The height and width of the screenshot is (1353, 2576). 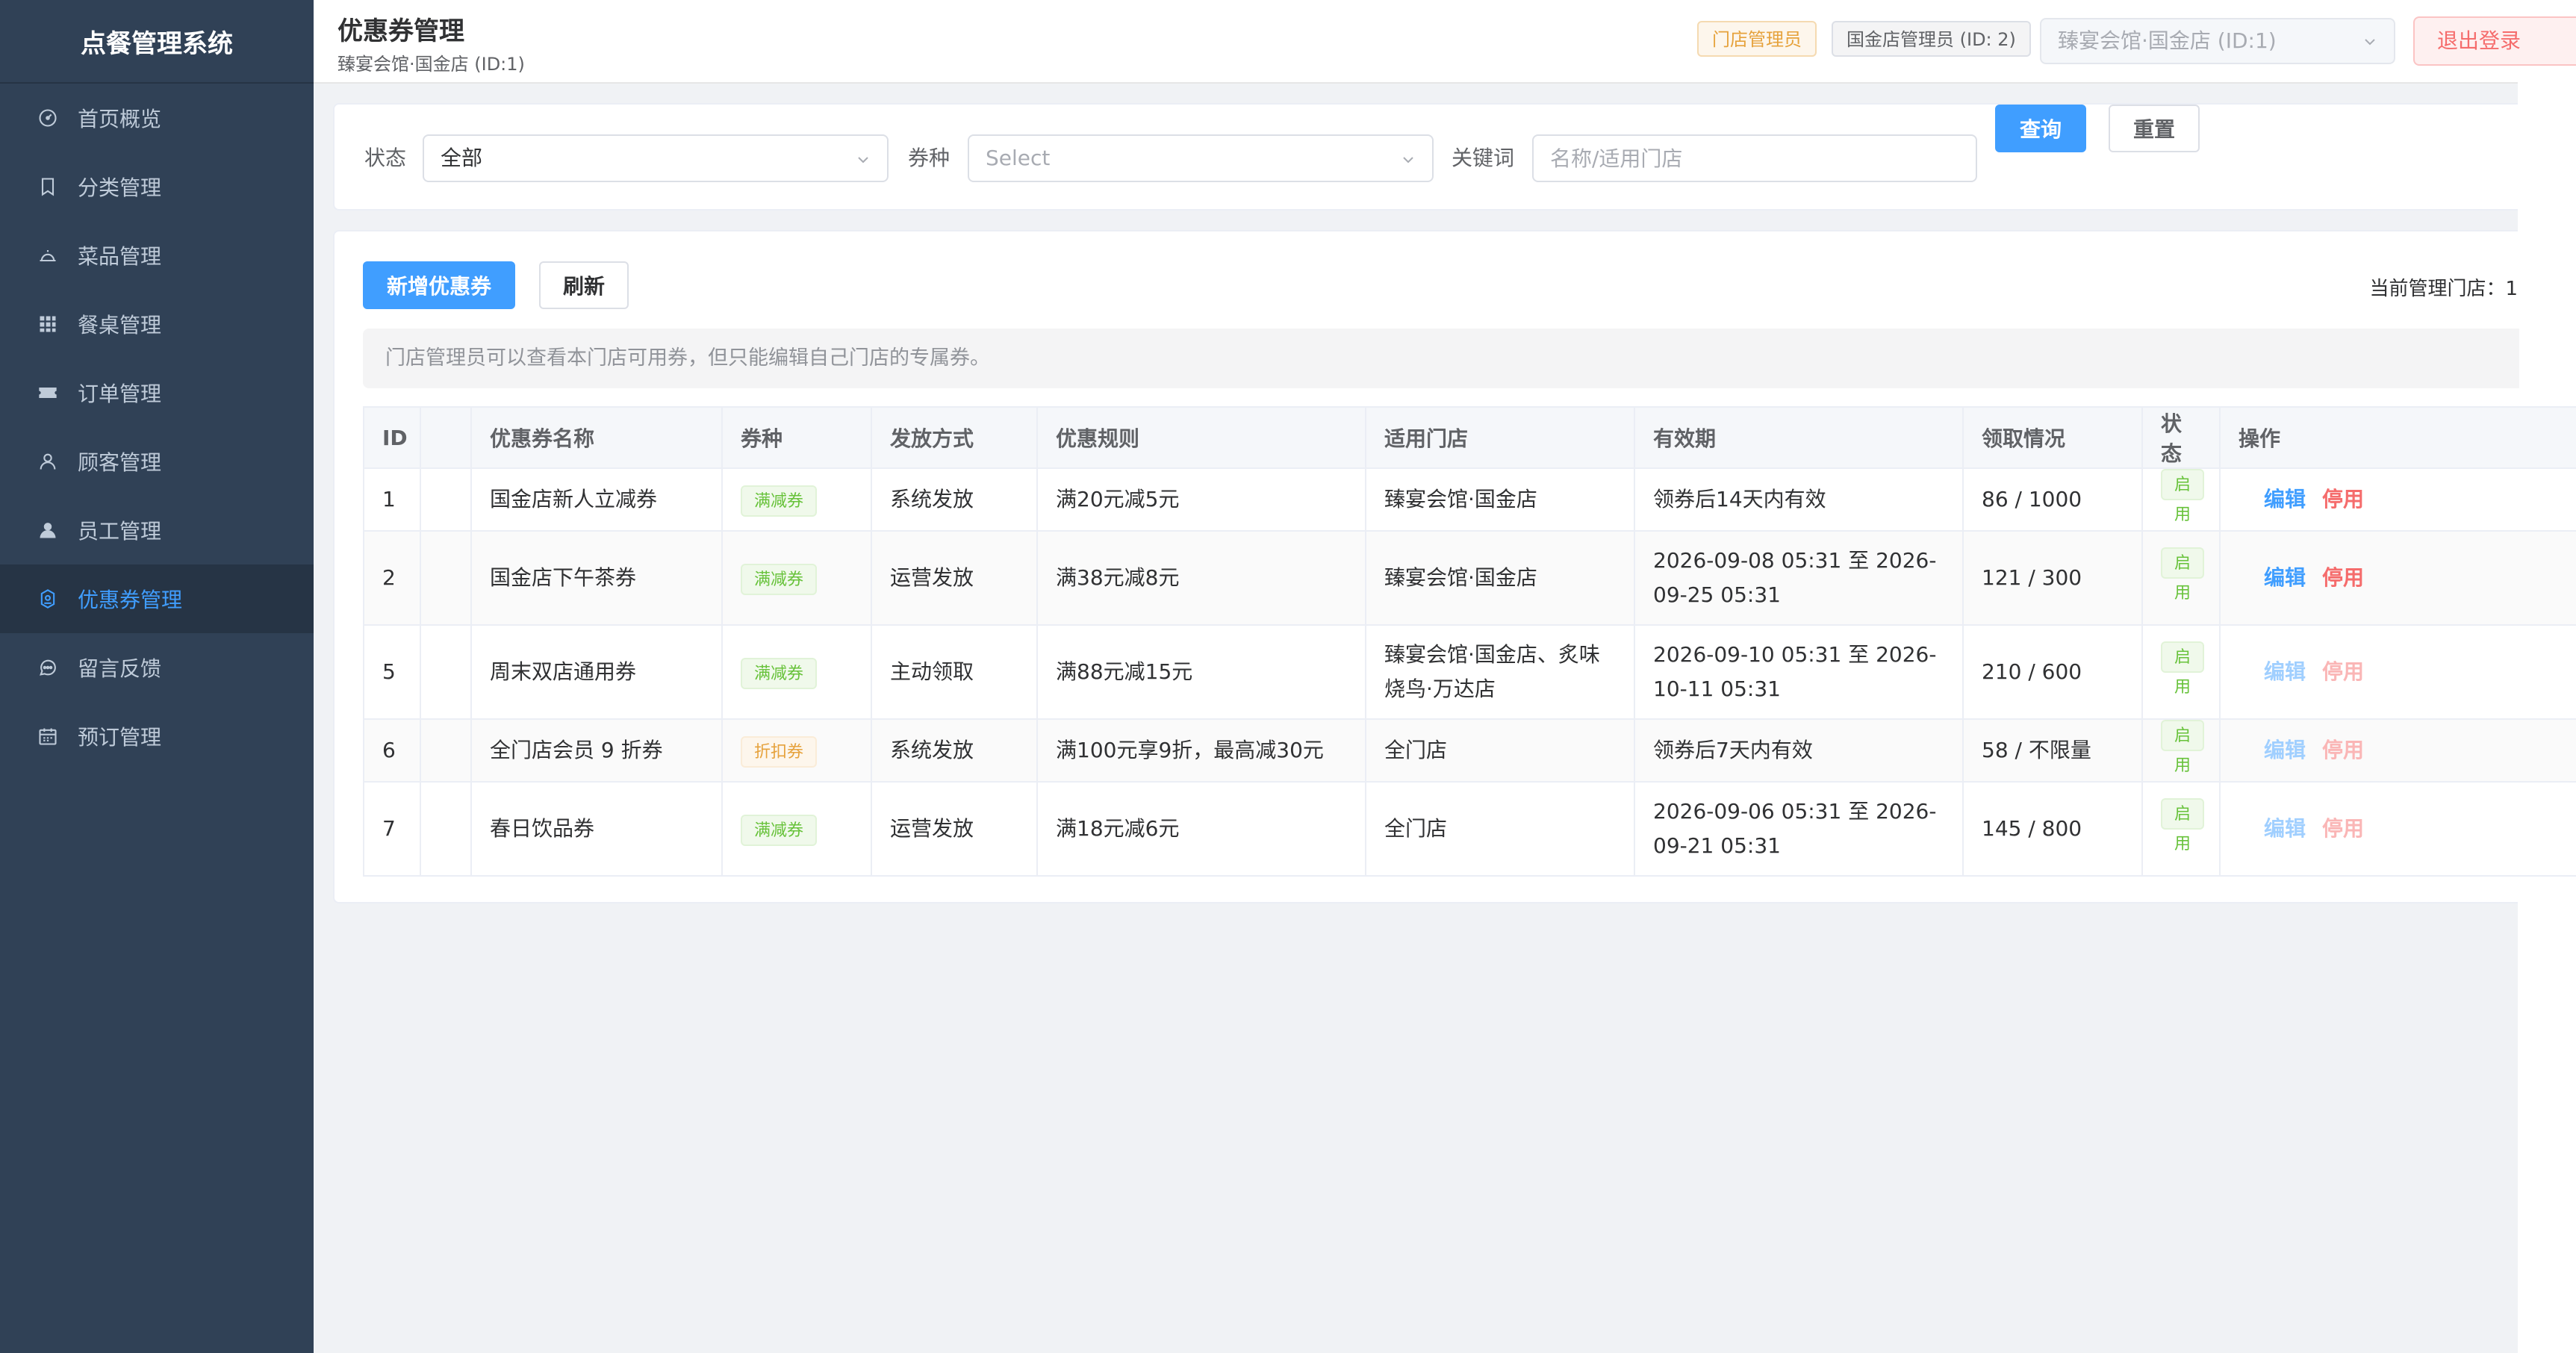 What do you see at coordinates (120, 737) in the screenshot?
I see `sidebar-item-label: 预订管理` at bounding box center [120, 737].